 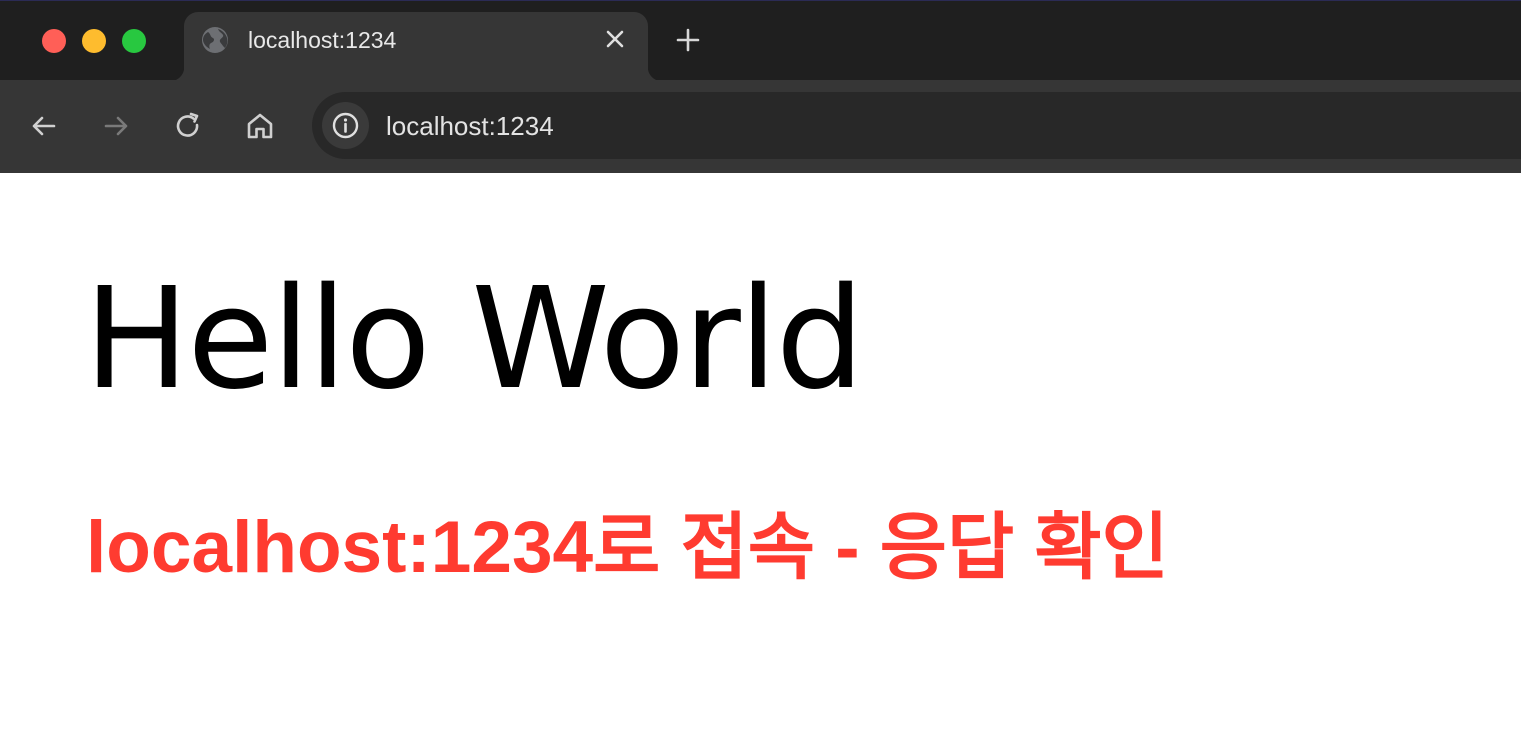 What do you see at coordinates (474, 339) in the screenshot?
I see `page-heading: Hello World` at bounding box center [474, 339].